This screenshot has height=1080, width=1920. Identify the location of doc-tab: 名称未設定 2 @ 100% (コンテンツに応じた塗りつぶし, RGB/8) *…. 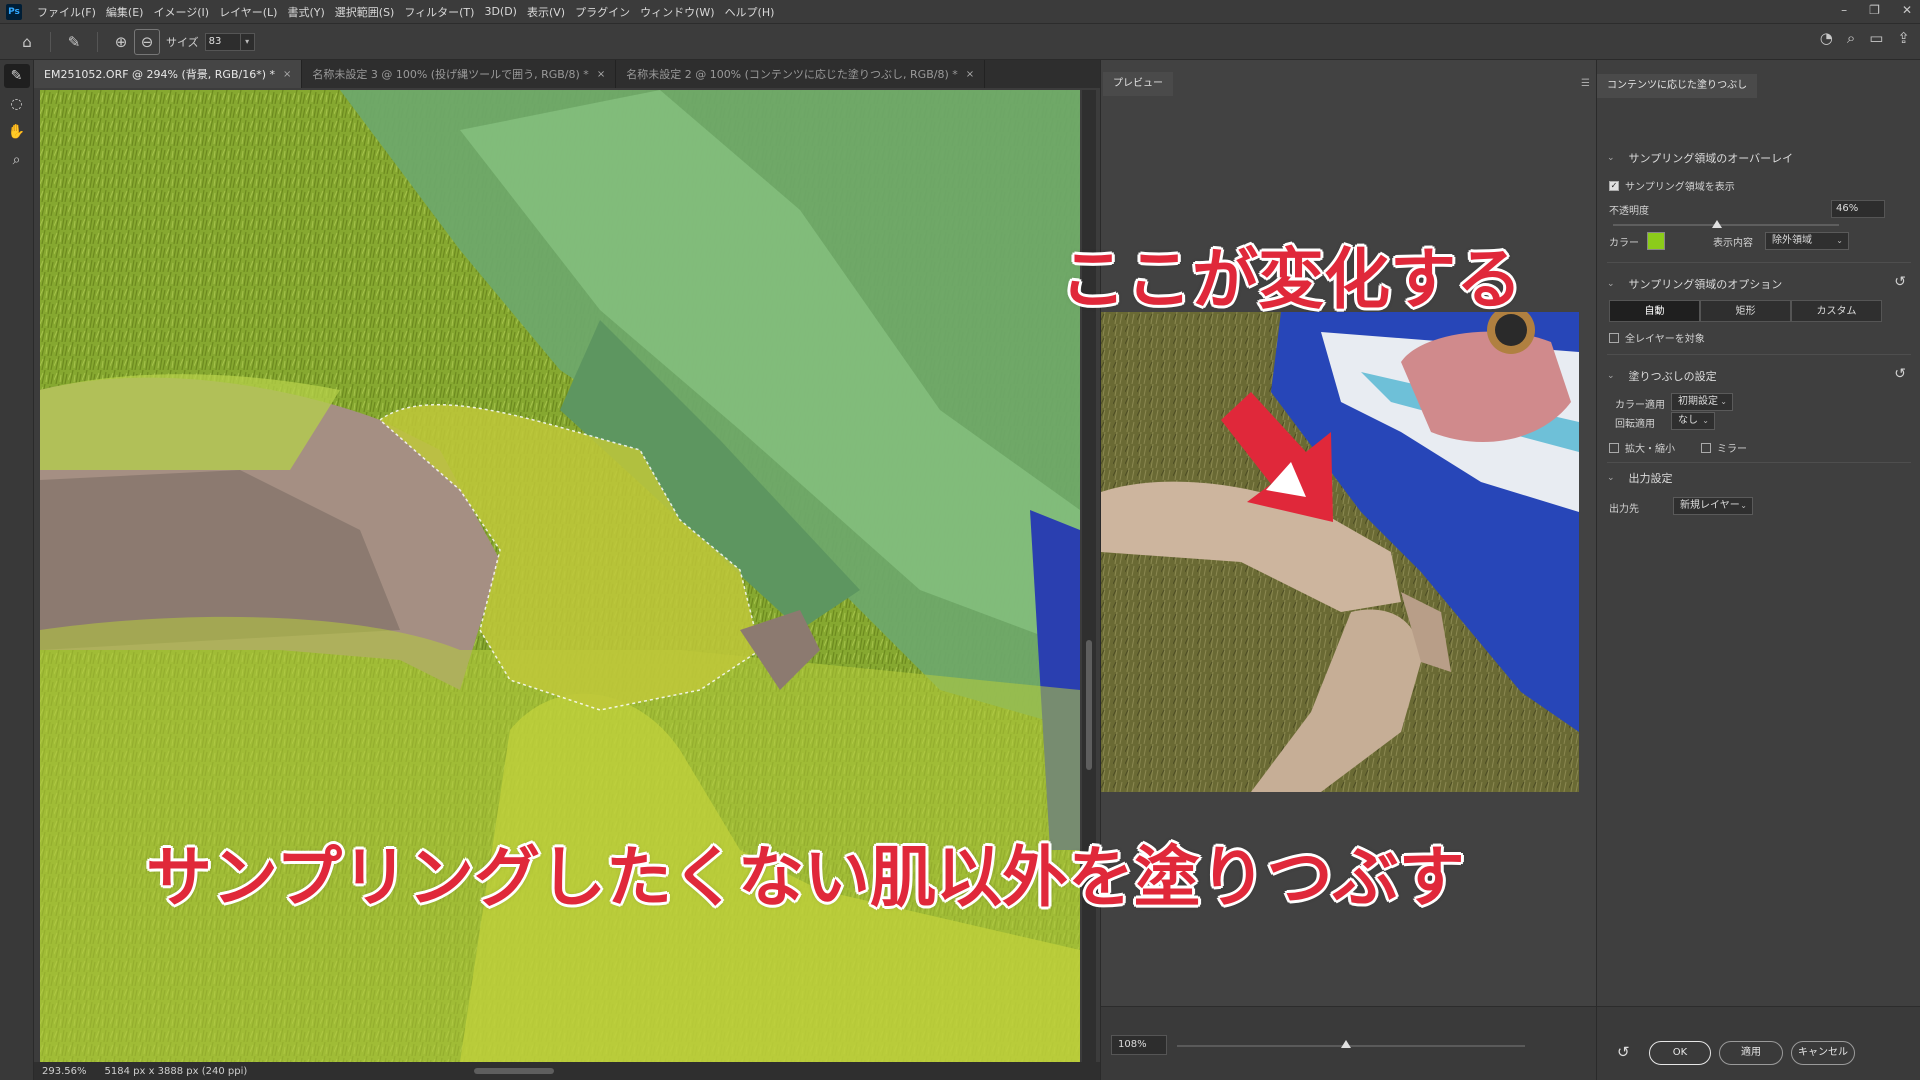
(801, 74).